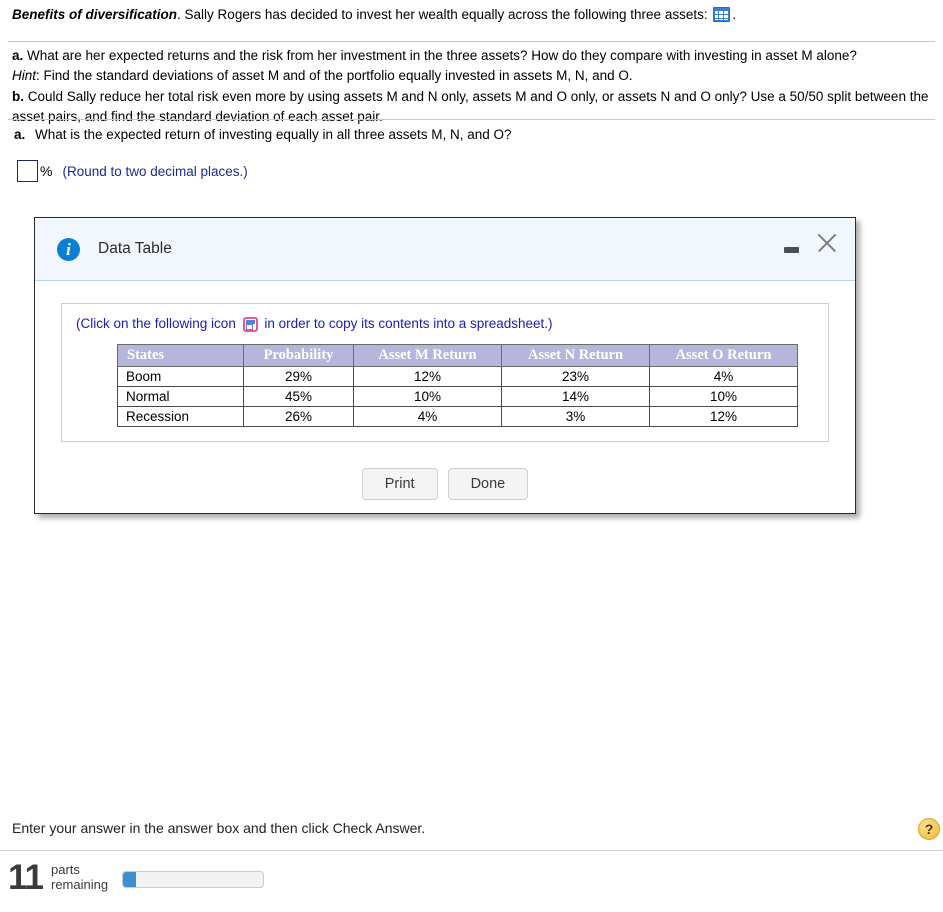 This screenshot has height=912, width=943. Describe the element at coordinates (298, 396) in the screenshot. I see `cell-probability: 45%` at that location.